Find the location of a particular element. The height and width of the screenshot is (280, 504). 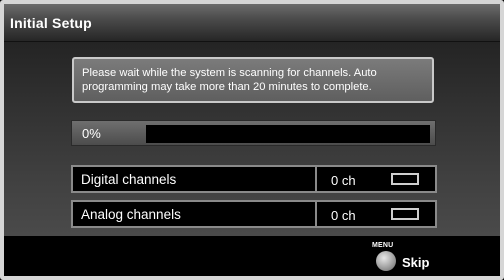

footer-bar: MENU Skip is located at coordinates (252, 256).